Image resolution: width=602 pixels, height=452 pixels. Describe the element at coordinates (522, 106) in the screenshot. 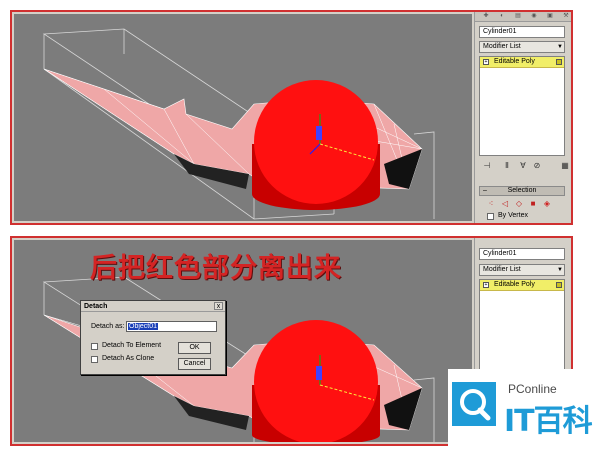

I see `modifier-stack: + Editable Poly` at that location.